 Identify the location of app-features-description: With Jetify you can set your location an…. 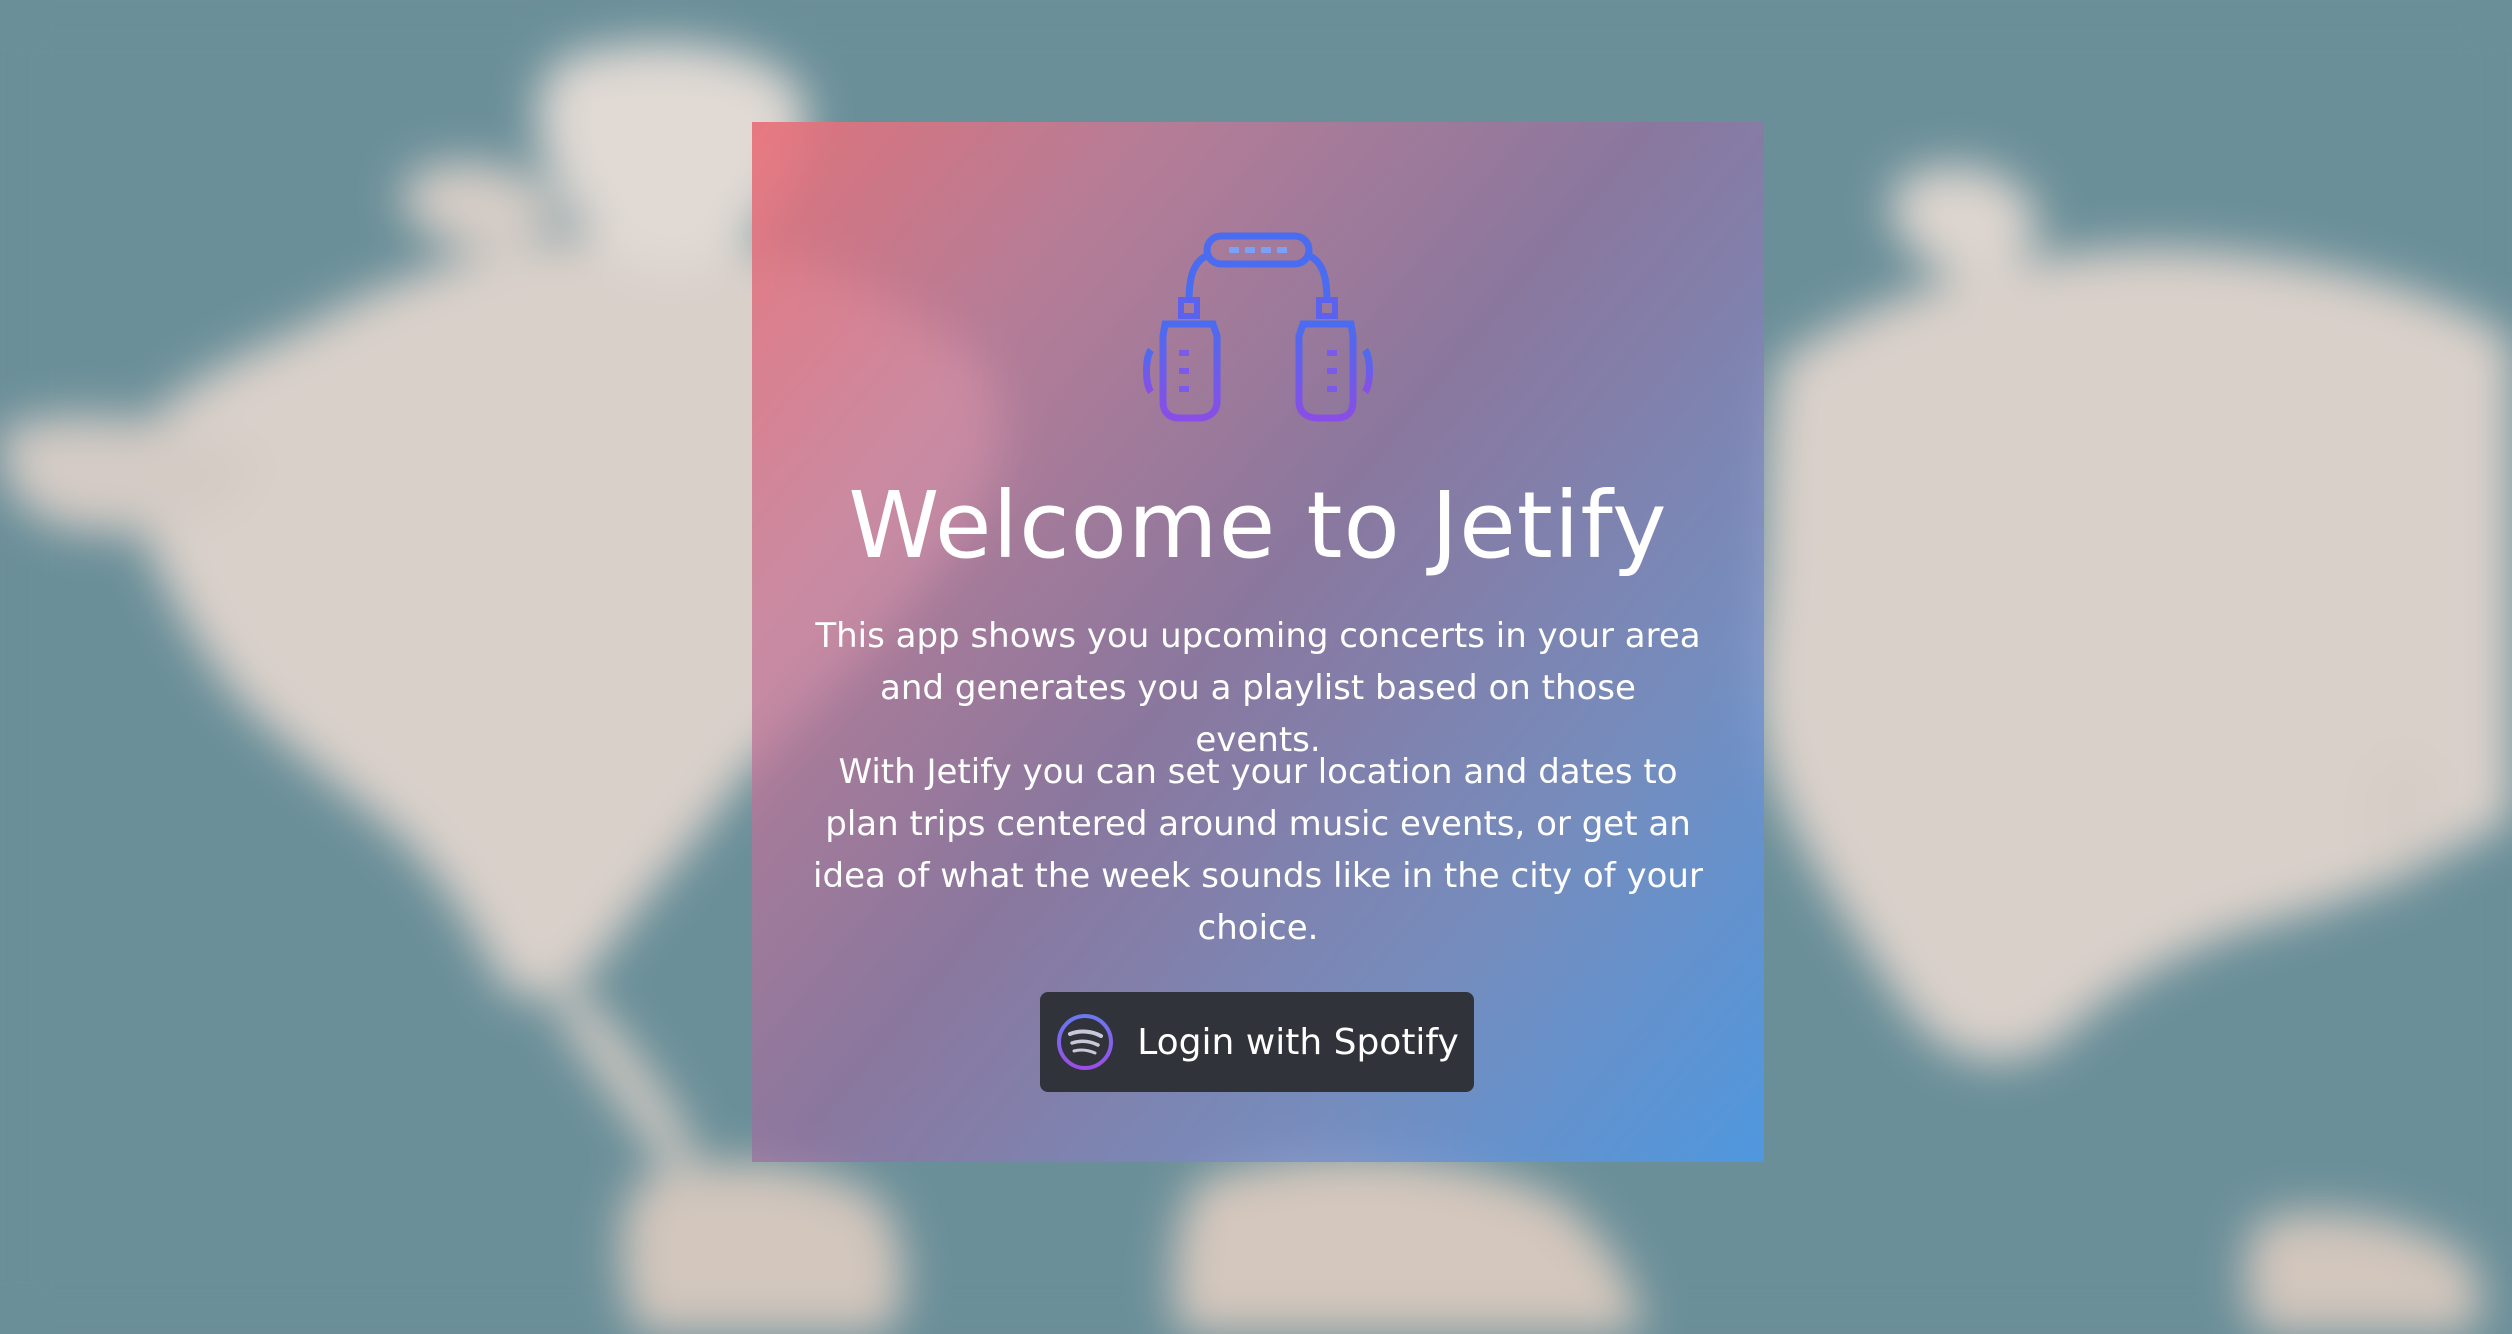
(1258, 850).